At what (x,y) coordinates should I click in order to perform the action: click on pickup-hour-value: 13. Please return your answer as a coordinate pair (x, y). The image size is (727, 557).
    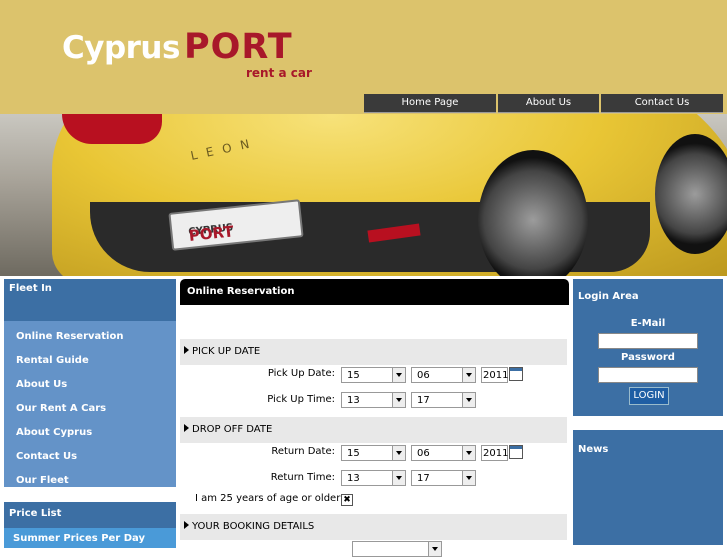
    Looking at the image, I should click on (353, 400).